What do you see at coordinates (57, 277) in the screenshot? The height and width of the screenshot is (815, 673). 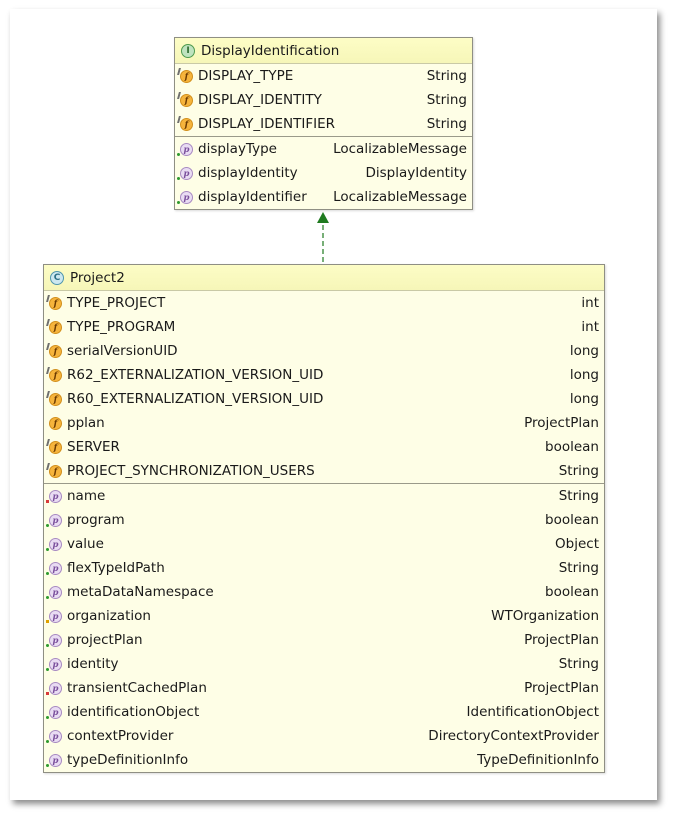 I see `class-icon: C` at bounding box center [57, 277].